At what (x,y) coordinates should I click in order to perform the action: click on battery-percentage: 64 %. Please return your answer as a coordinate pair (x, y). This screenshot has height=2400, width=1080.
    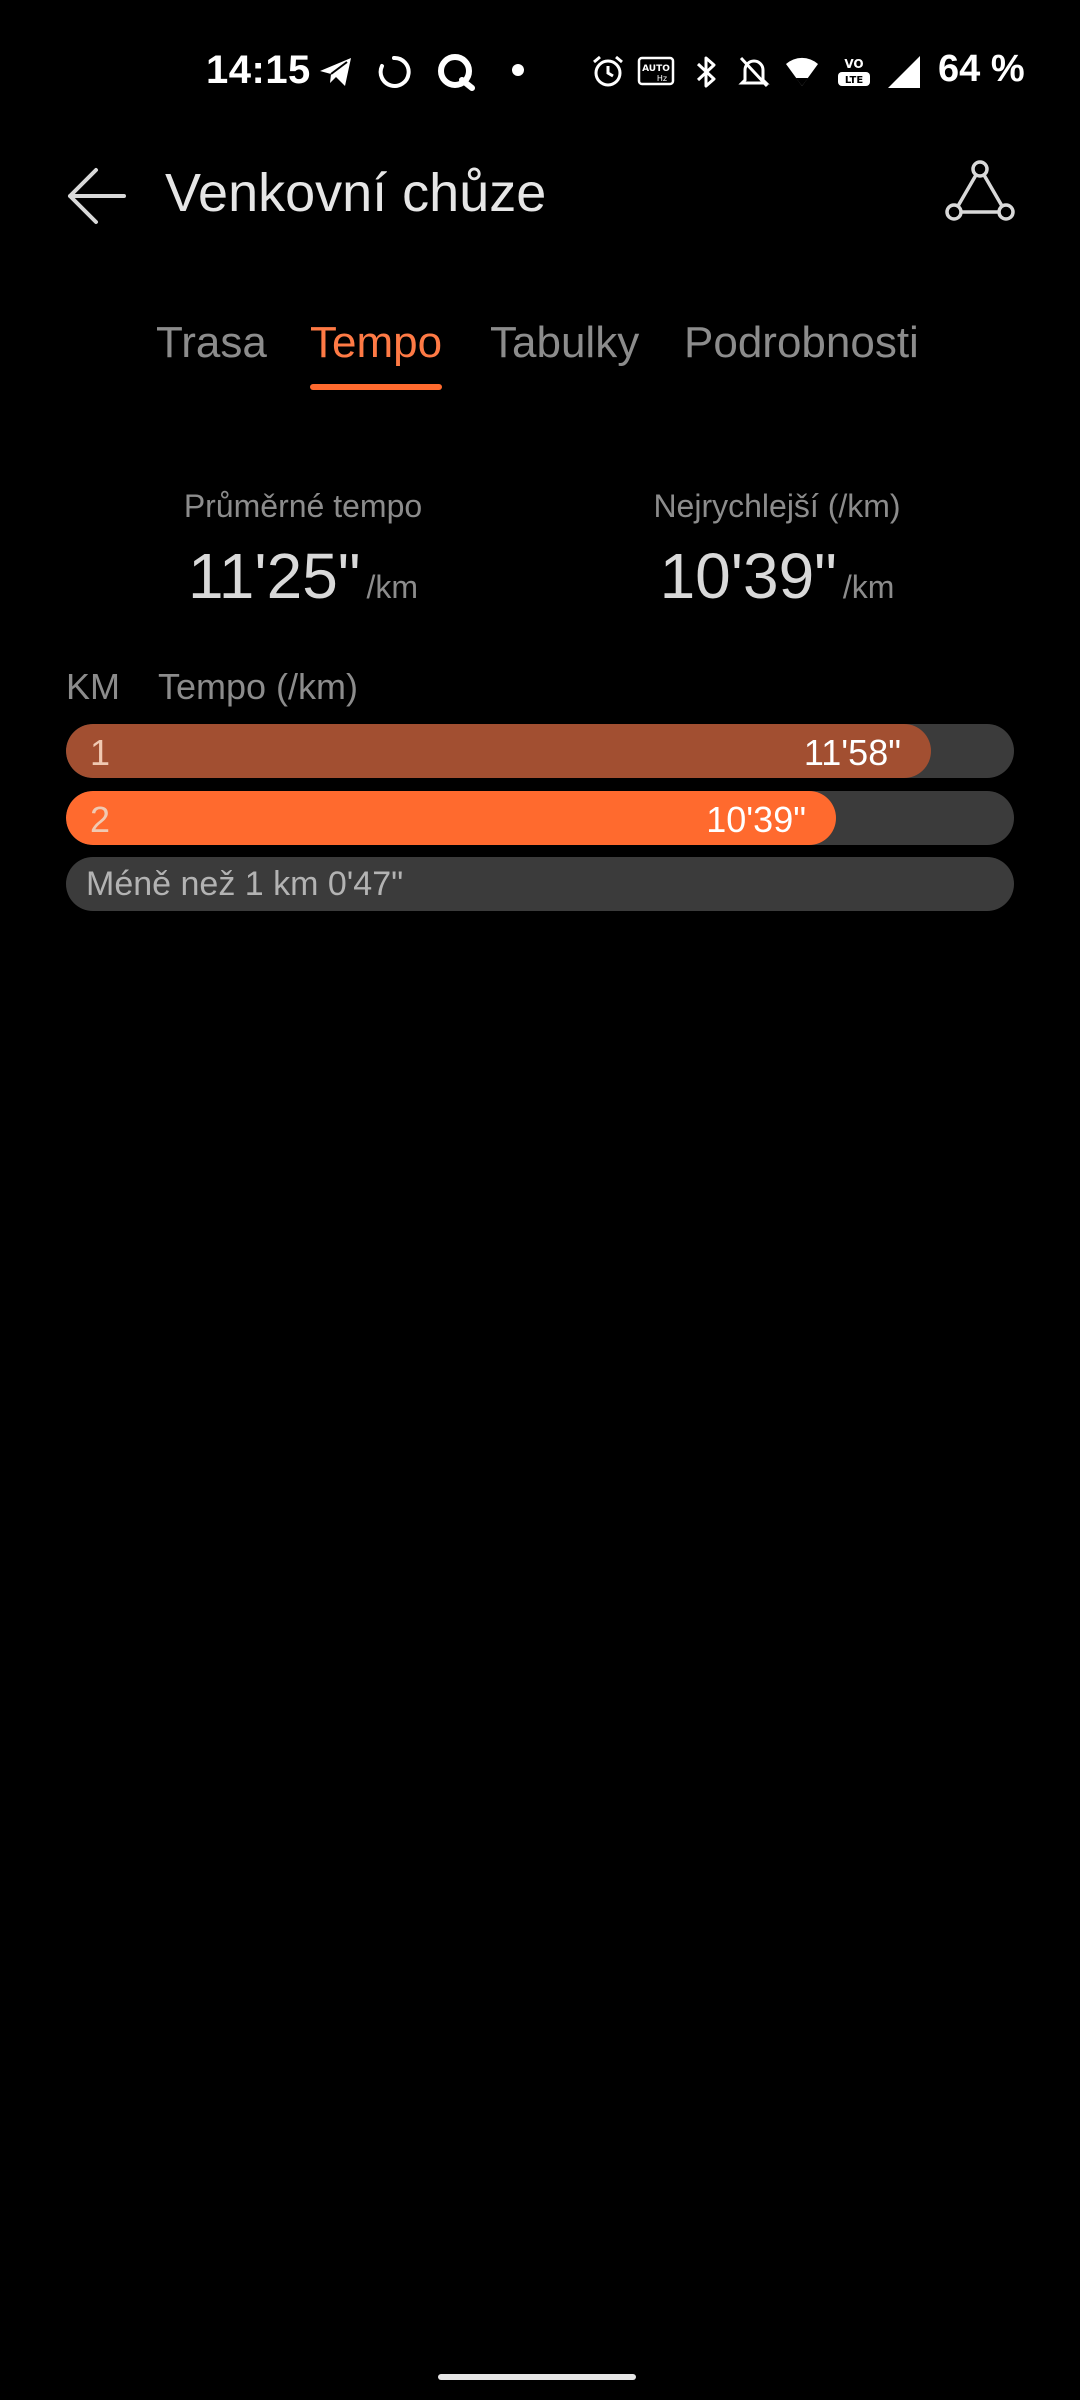
    Looking at the image, I should click on (981, 69).